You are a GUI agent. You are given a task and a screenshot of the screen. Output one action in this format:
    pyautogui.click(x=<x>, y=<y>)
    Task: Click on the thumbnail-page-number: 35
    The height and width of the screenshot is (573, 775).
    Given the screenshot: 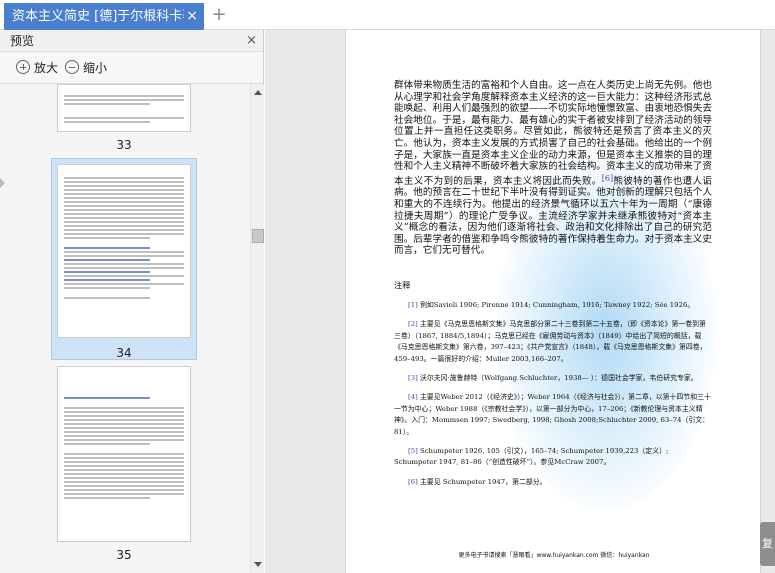 What is the action you would take?
    pyautogui.click(x=124, y=555)
    